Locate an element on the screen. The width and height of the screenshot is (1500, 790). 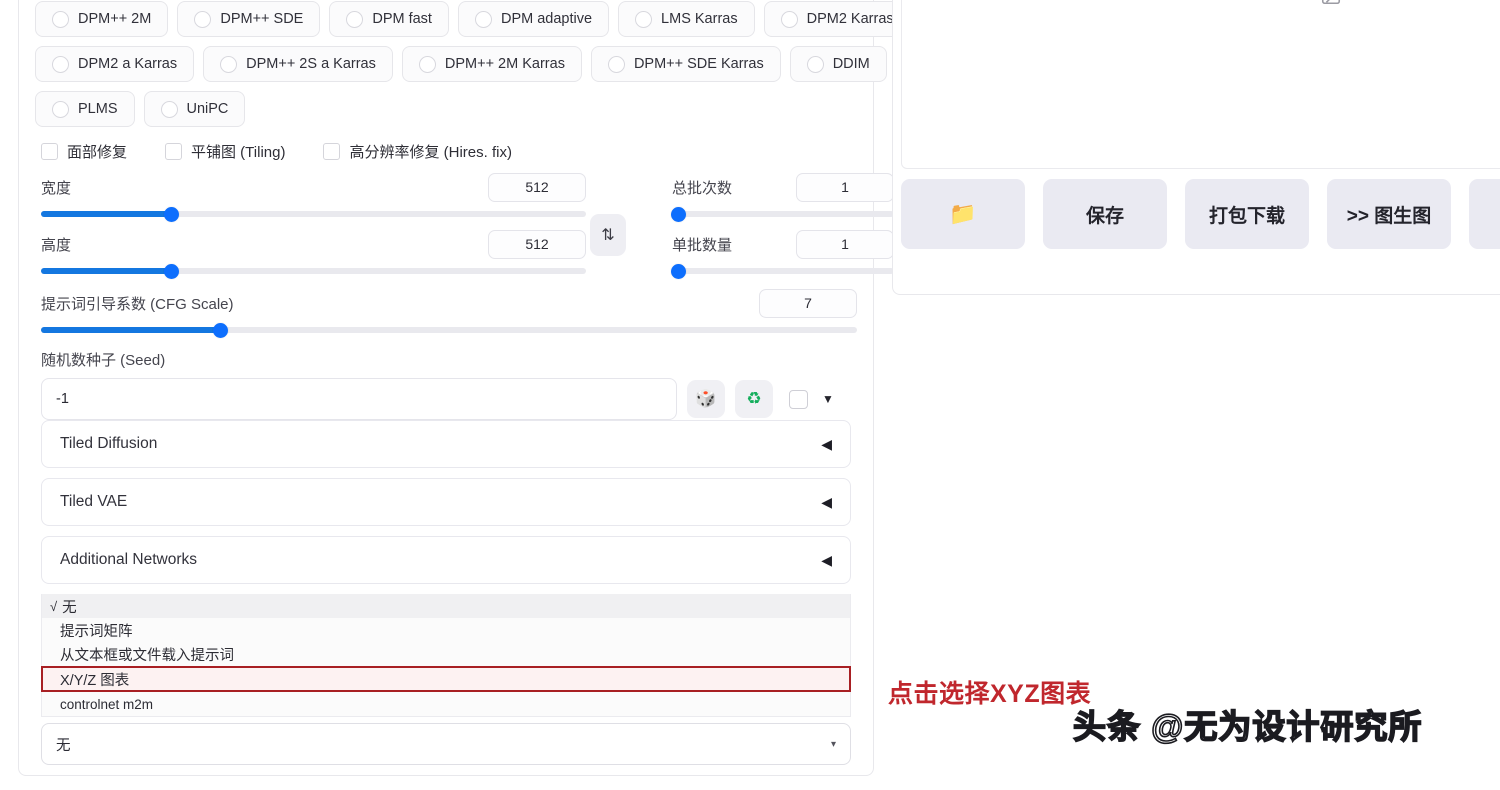
sampler-option-dpm2-karras: DPM2 Karras is located at coordinates (837, 19).